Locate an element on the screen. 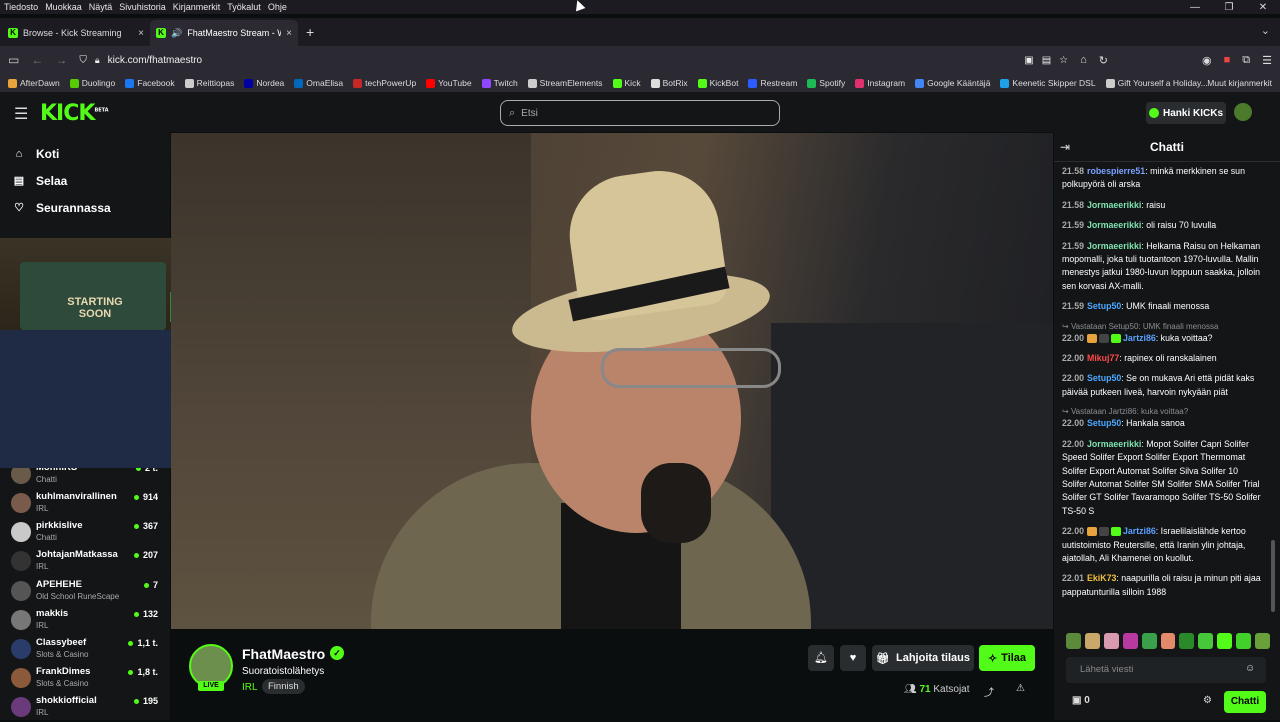 This screenshot has height=722, width=1280. shield-icon: ⛉ is located at coordinates (83, 60).